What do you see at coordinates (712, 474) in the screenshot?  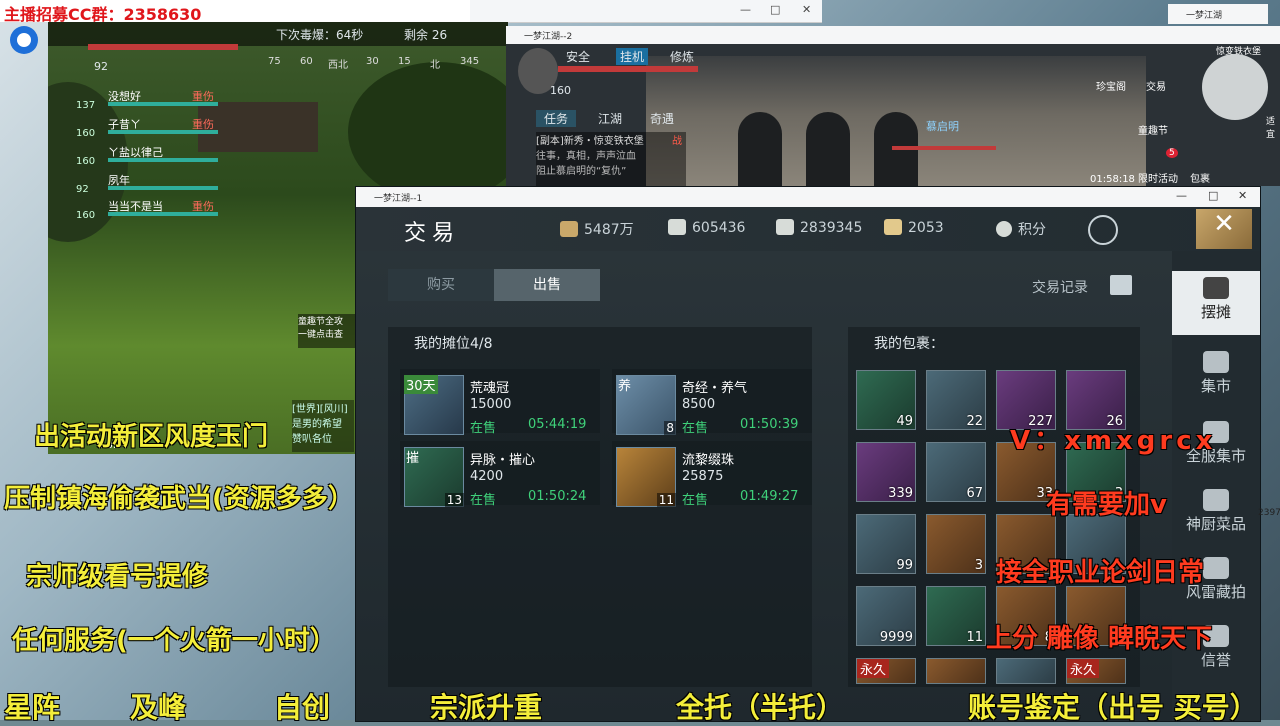 I see `stall-item: 11 流黎缀珠 25875 在售 01:49:27` at bounding box center [712, 474].